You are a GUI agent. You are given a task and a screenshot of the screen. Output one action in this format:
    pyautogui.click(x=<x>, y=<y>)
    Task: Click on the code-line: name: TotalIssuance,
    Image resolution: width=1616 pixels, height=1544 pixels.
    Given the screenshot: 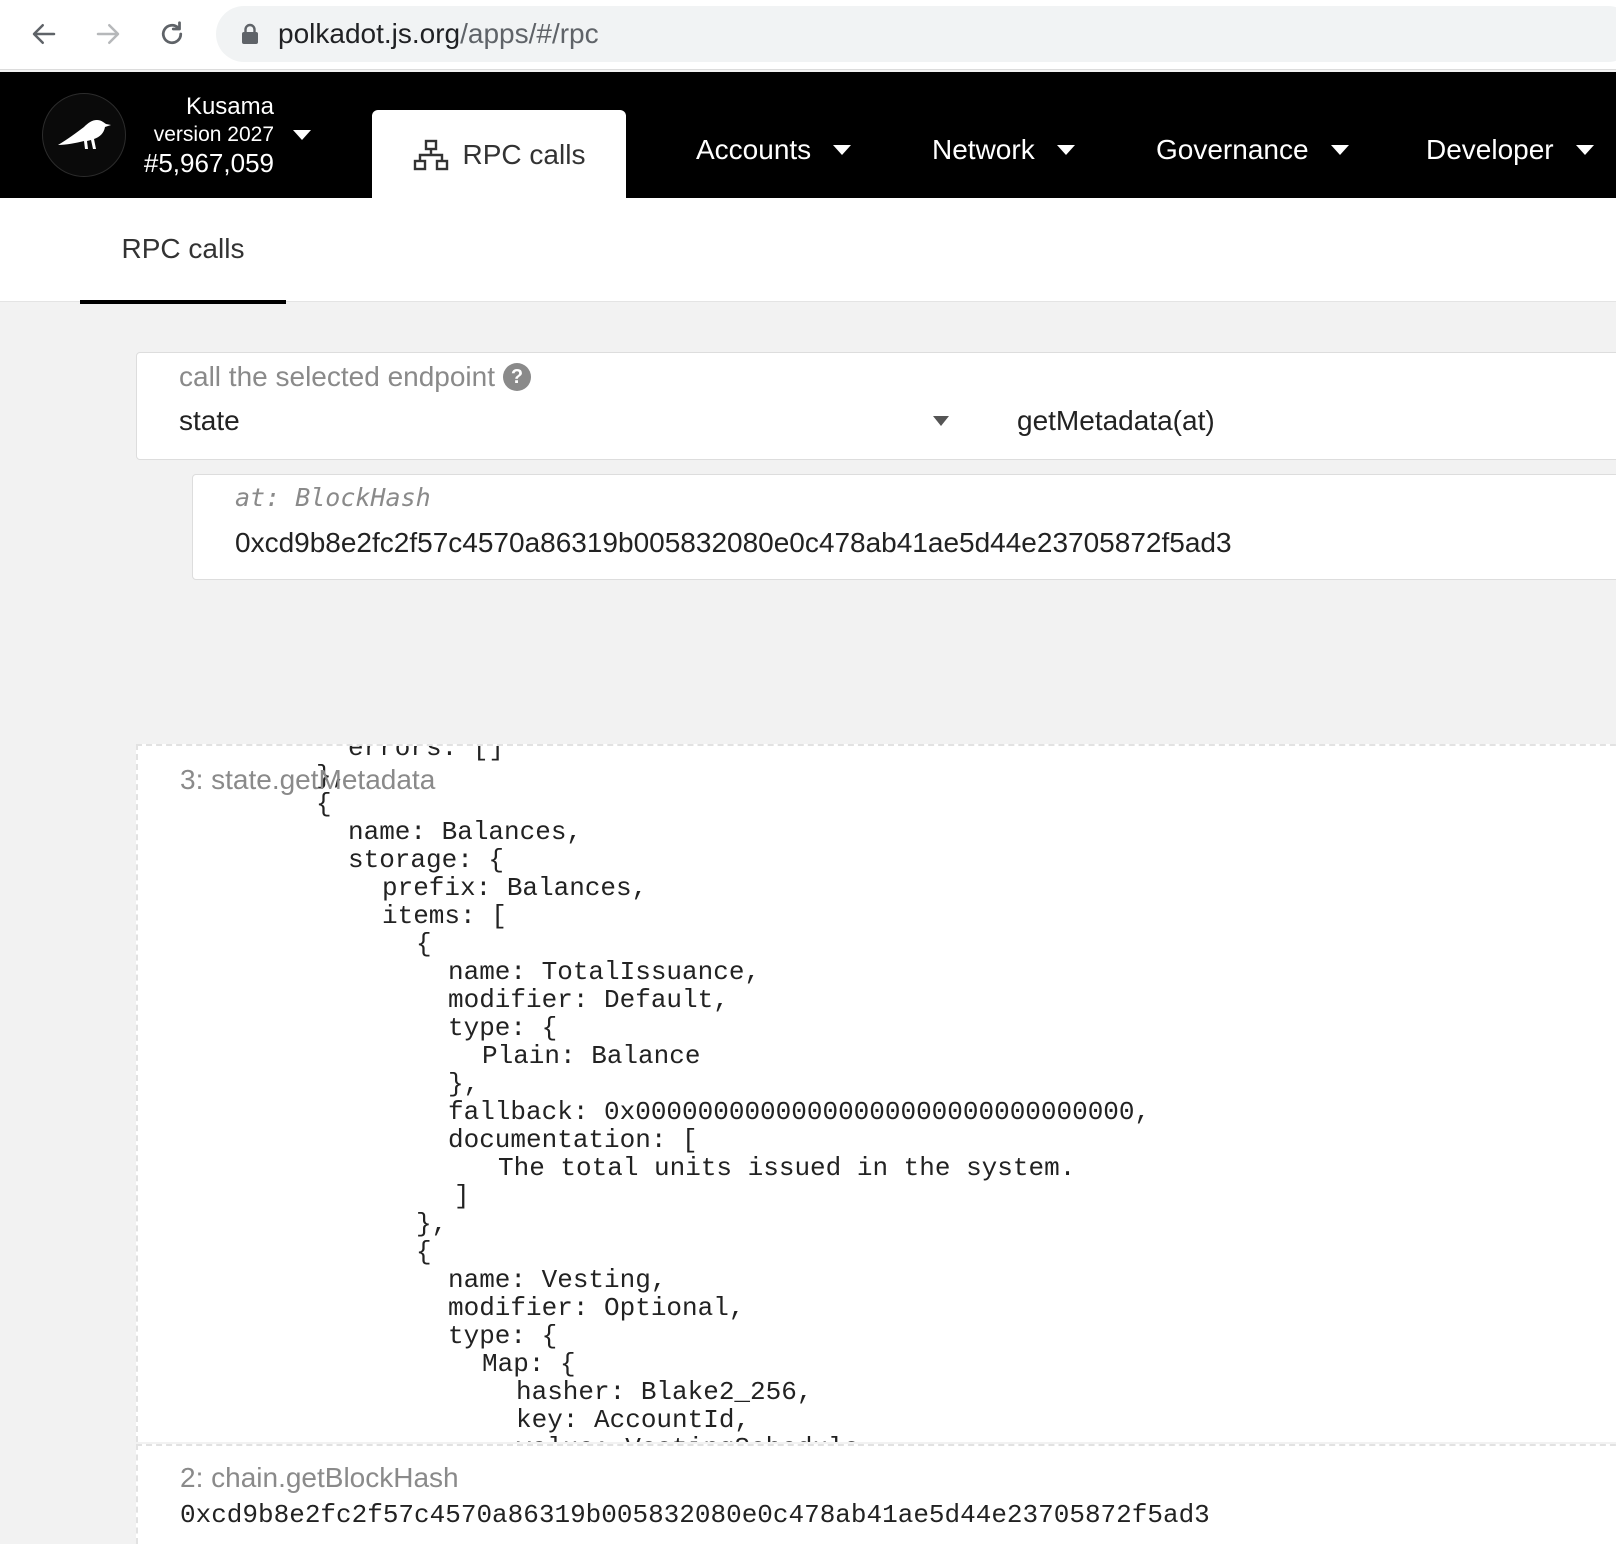 What is the action you would take?
    pyautogui.click(x=604, y=972)
    